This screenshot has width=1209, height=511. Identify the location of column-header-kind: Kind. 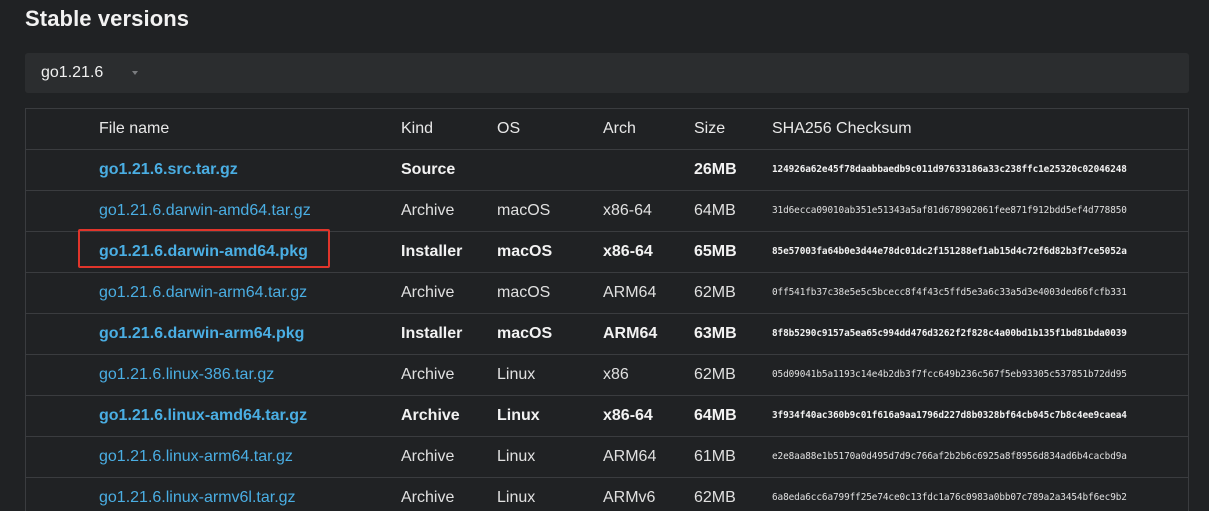
(417, 128).